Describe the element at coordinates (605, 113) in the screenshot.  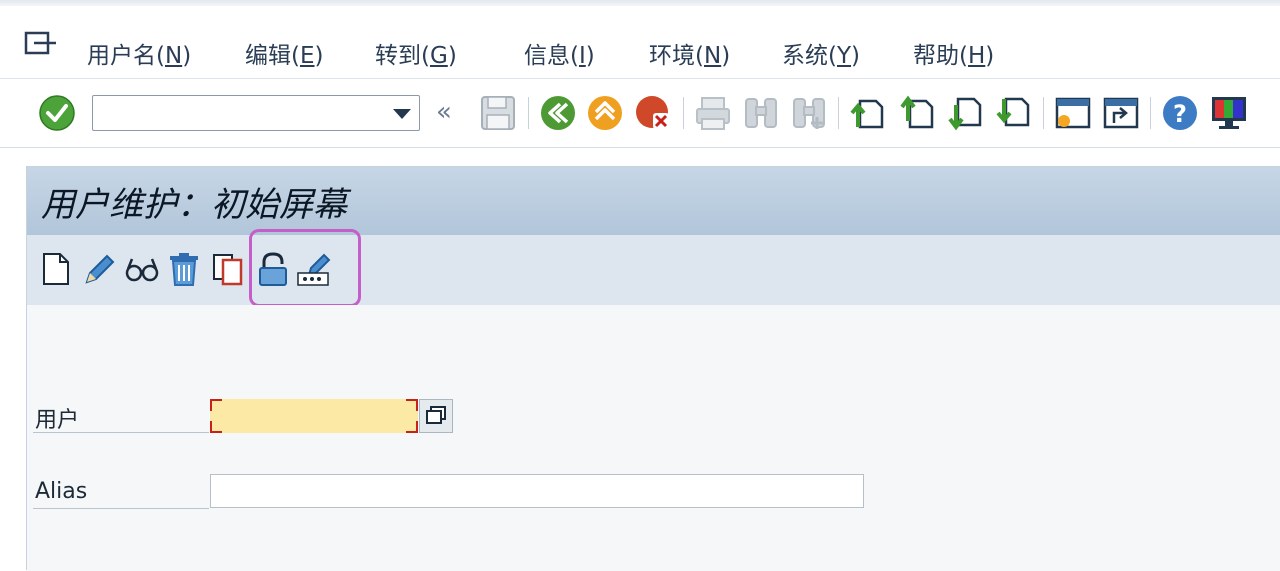
I see `exit-icon` at that location.